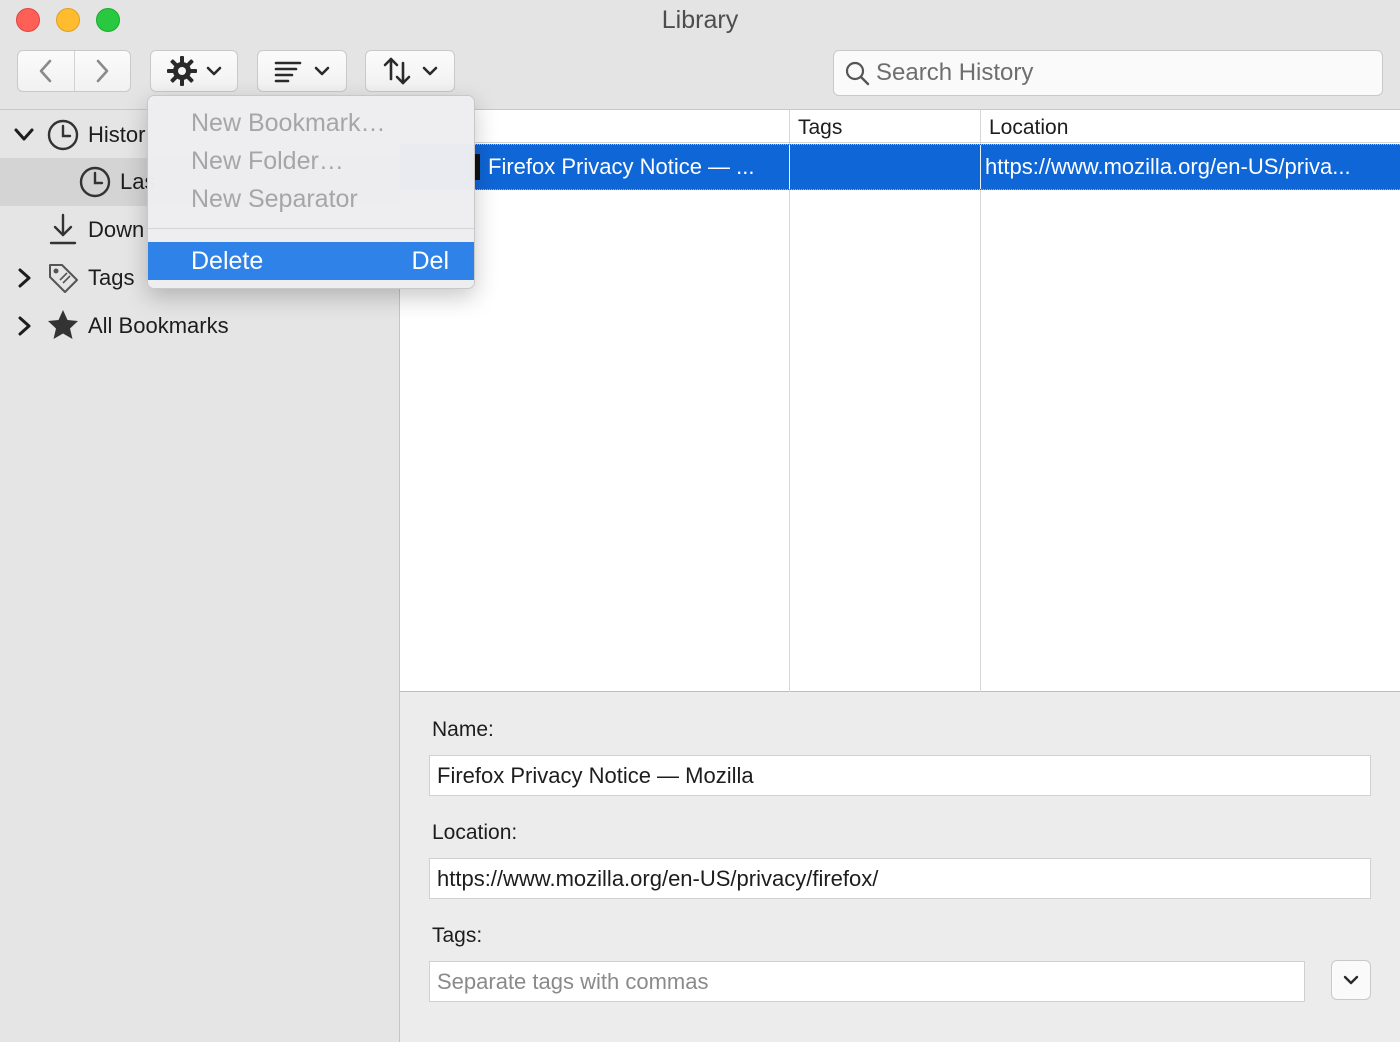  I want to click on organize-button, so click(194, 71).